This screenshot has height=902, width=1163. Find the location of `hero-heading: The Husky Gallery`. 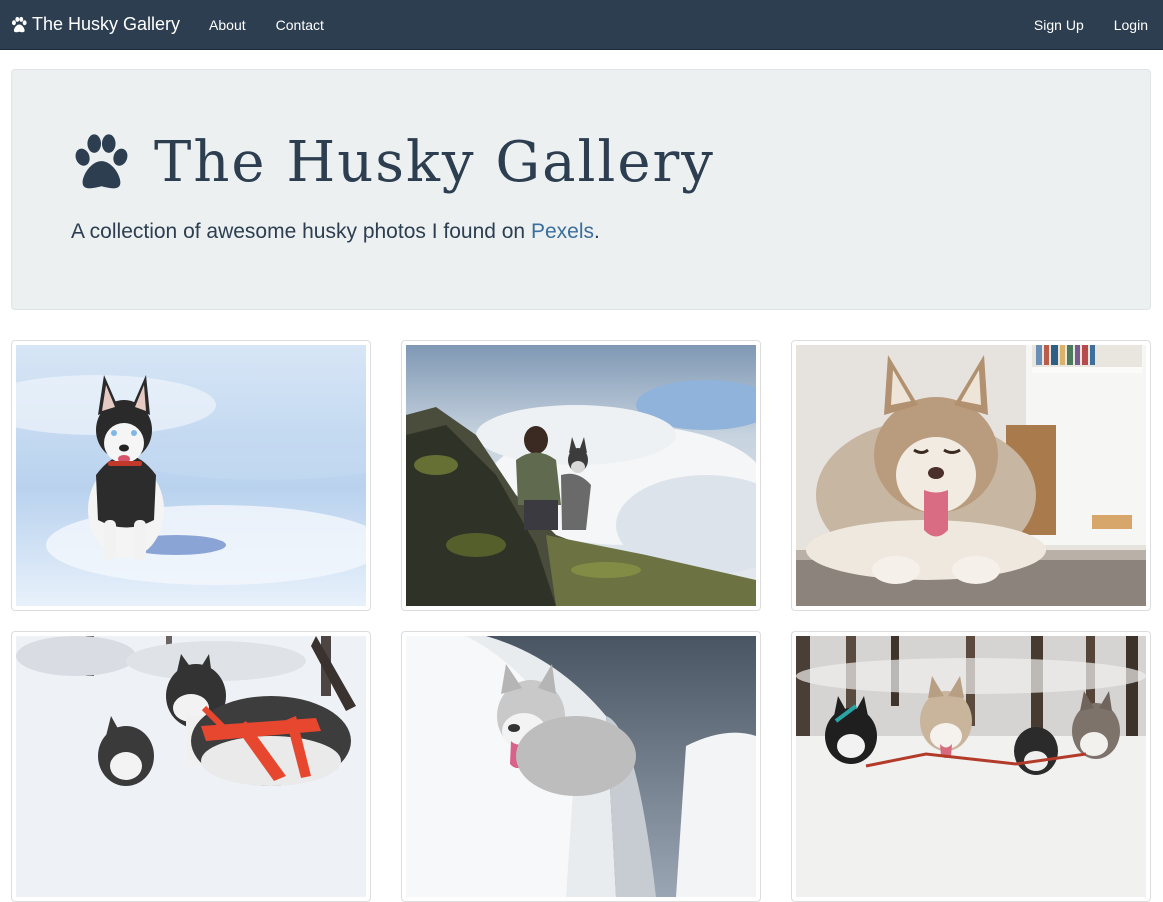

hero-heading: The Husky Gallery is located at coordinates (434, 162).